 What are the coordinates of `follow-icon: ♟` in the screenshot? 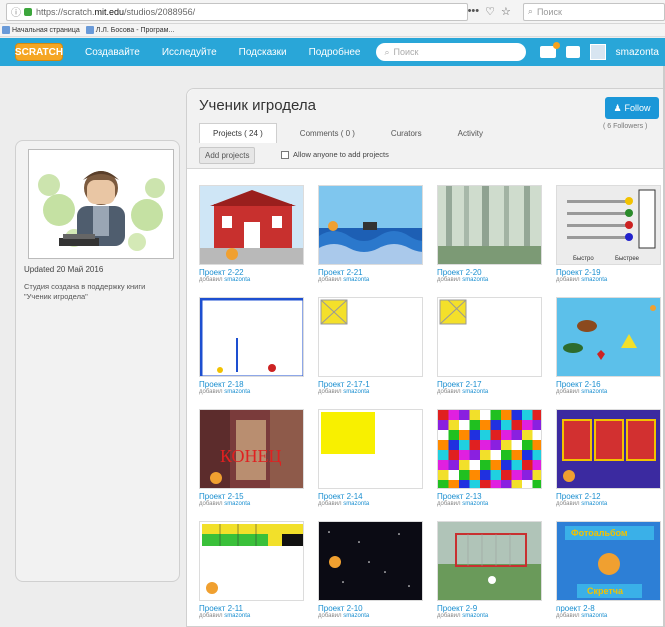 It's located at (617, 107).